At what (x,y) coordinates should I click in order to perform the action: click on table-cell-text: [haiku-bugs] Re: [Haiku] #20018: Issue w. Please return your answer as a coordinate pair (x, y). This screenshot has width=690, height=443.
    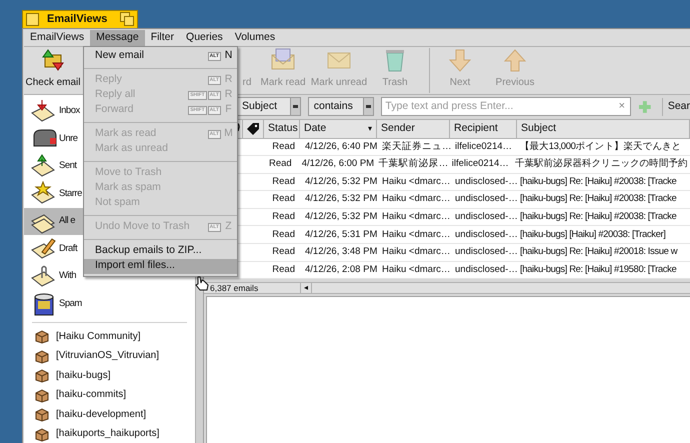
    Looking at the image, I should click on (598, 252).